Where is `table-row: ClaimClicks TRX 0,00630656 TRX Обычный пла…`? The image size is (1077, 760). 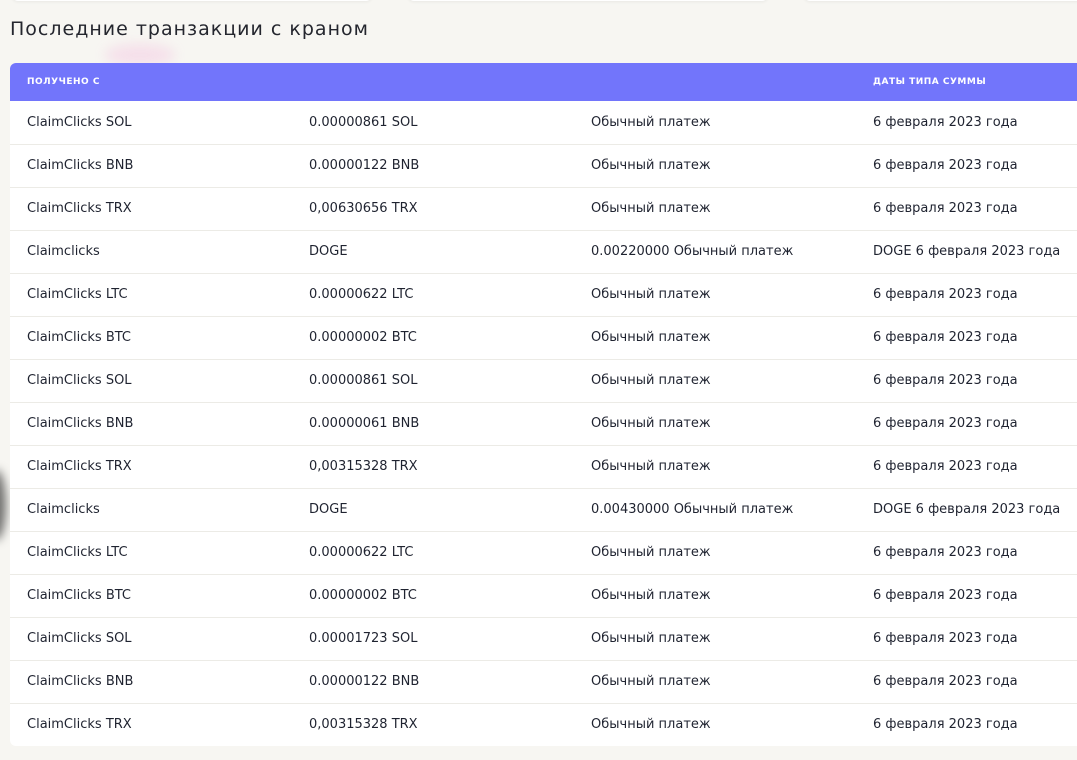 table-row: ClaimClicks TRX 0,00630656 TRX Обычный пла… is located at coordinates (543, 208).